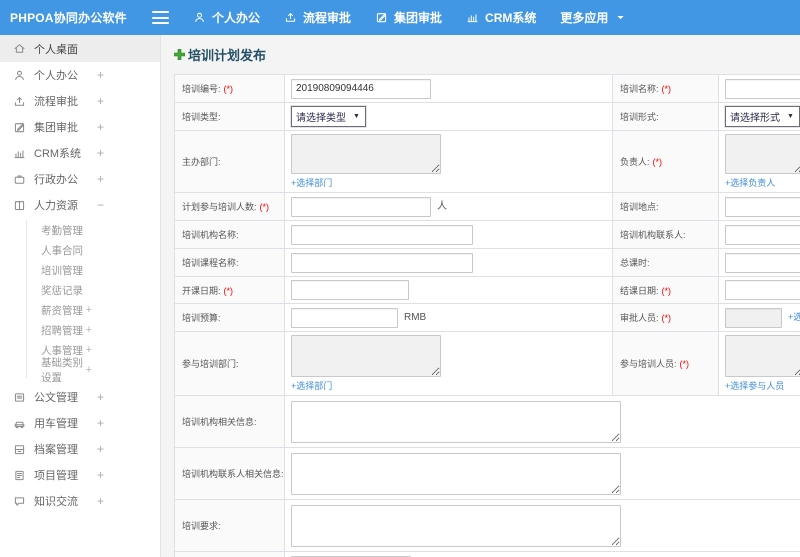 The image size is (800, 557). What do you see at coordinates (487, 161) in the screenshot?
I see `form-row: 主办部门: +选择部门 负责人: (*) +选择负责人` at bounding box center [487, 161].